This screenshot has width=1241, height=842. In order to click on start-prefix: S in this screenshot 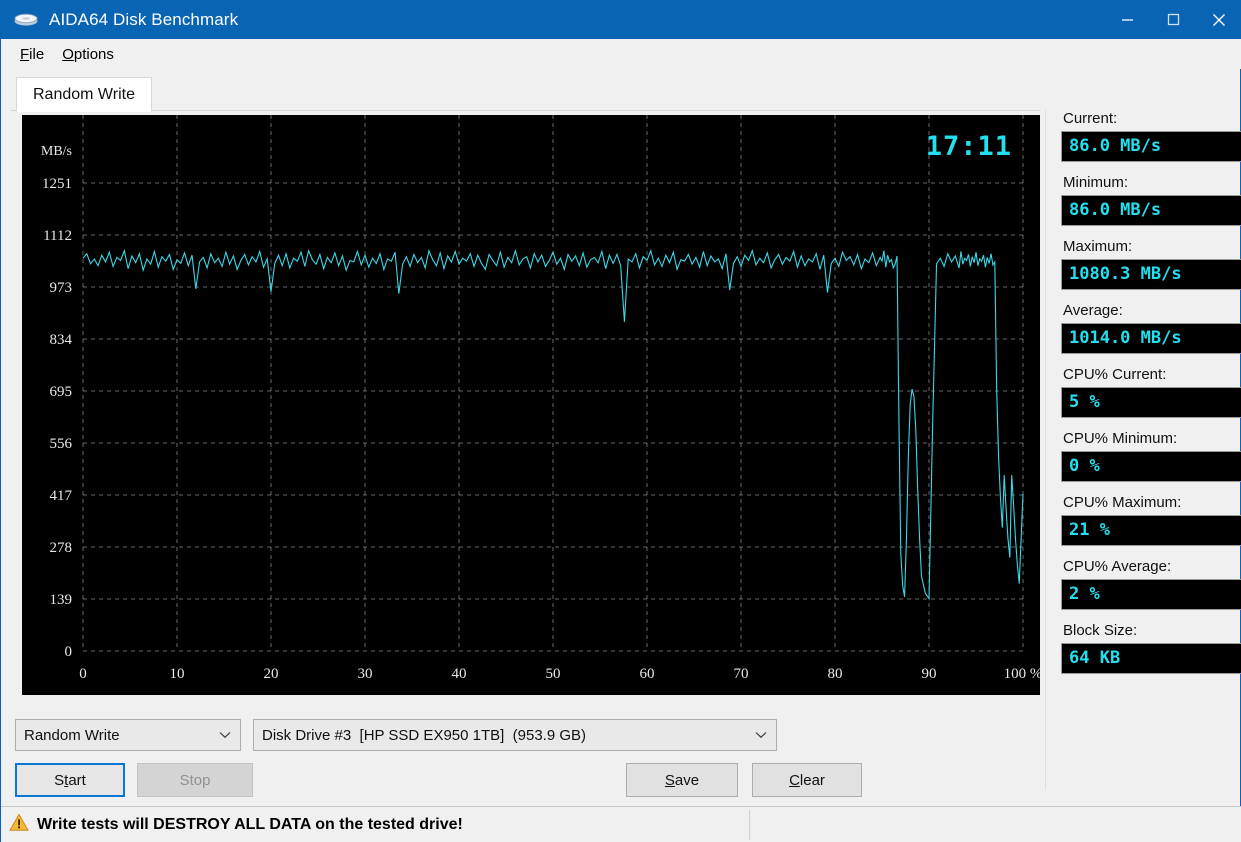, I will do `click(59, 780)`.